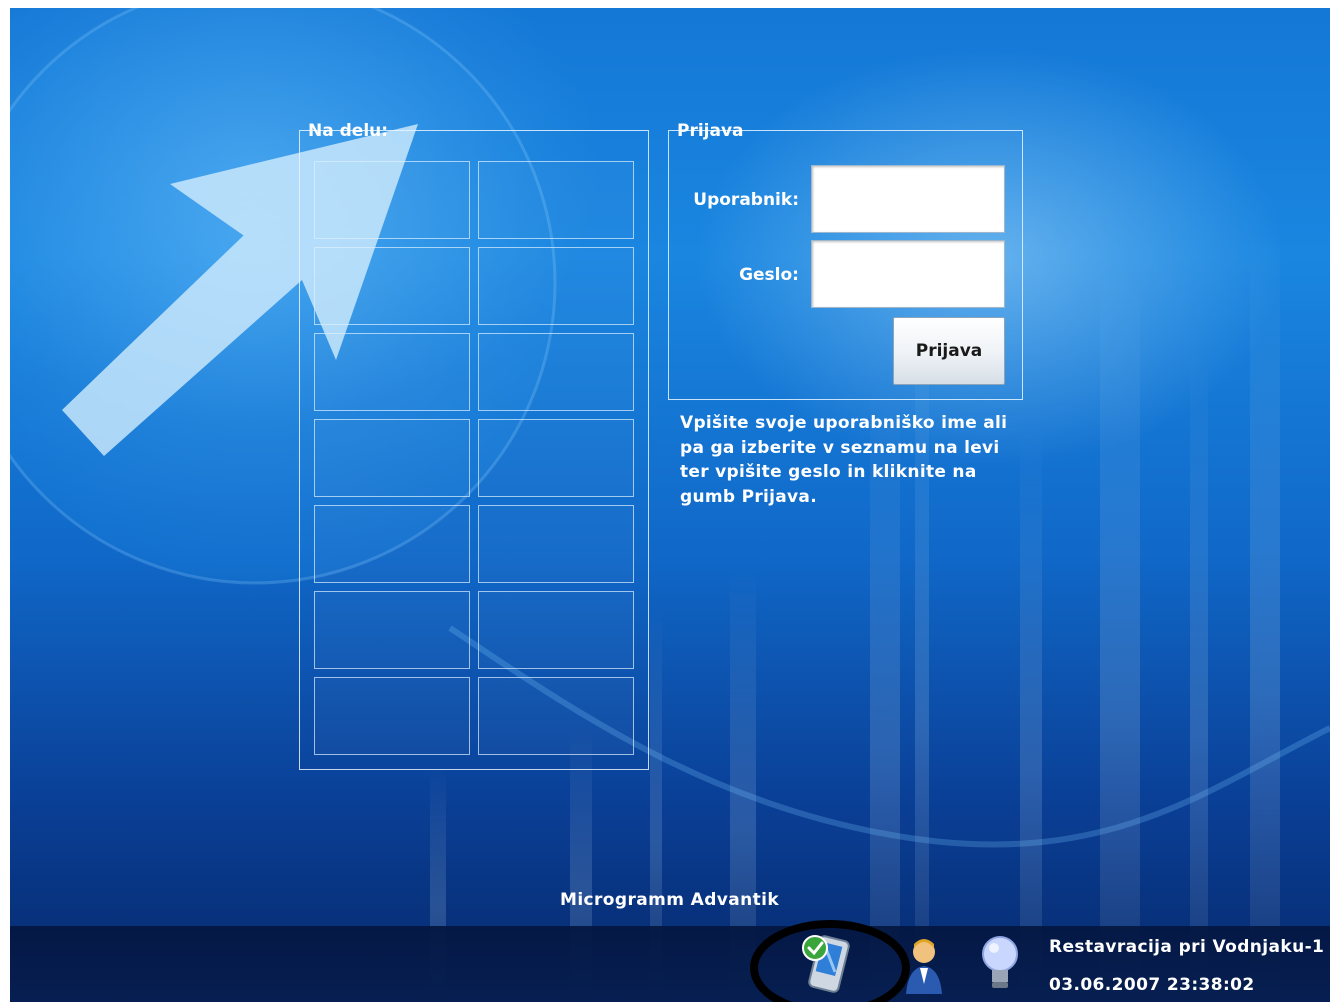 This screenshot has height=1002, width=1330. I want to click on active-users-legend: Na delu:, so click(348, 131).